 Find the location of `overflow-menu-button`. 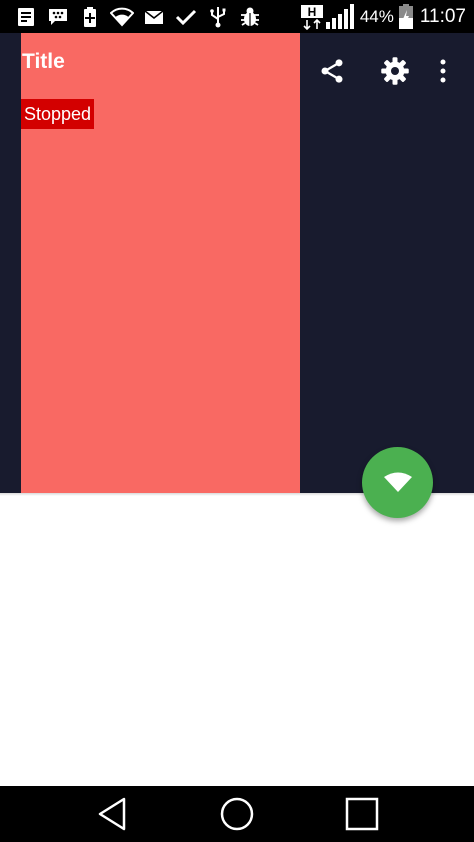

overflow-menu-button is located at coordinates (443, 71).